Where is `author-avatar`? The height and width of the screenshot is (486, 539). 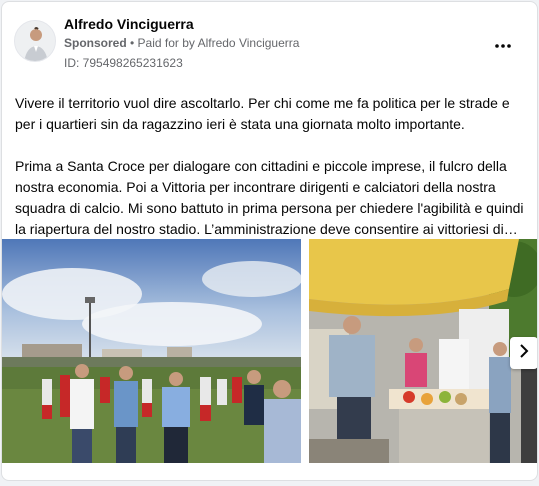 author-avatar is located at coordinates (35, 41).